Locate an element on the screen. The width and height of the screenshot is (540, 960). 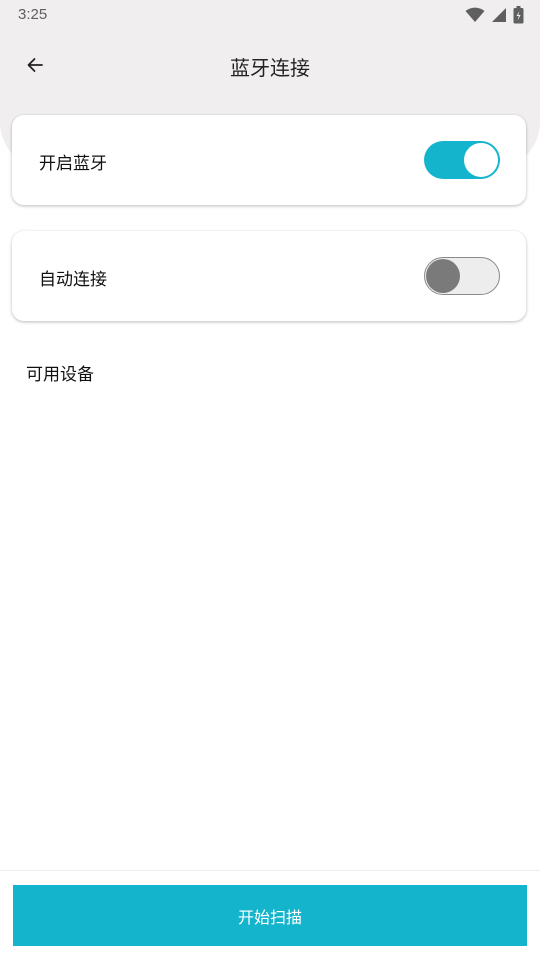
status-bar: 3:25 is located at coordinates (270, 16).